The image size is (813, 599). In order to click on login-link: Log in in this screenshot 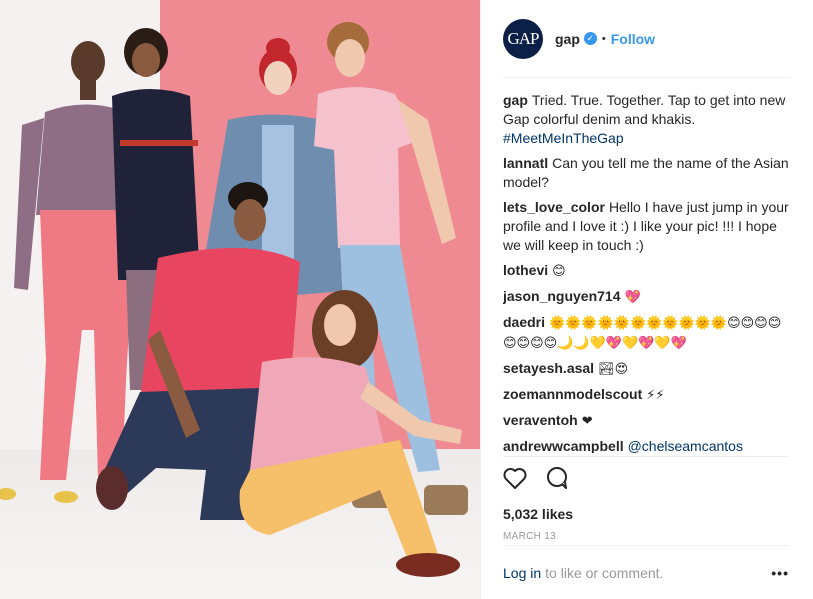, I will do `click(522, 573)`.